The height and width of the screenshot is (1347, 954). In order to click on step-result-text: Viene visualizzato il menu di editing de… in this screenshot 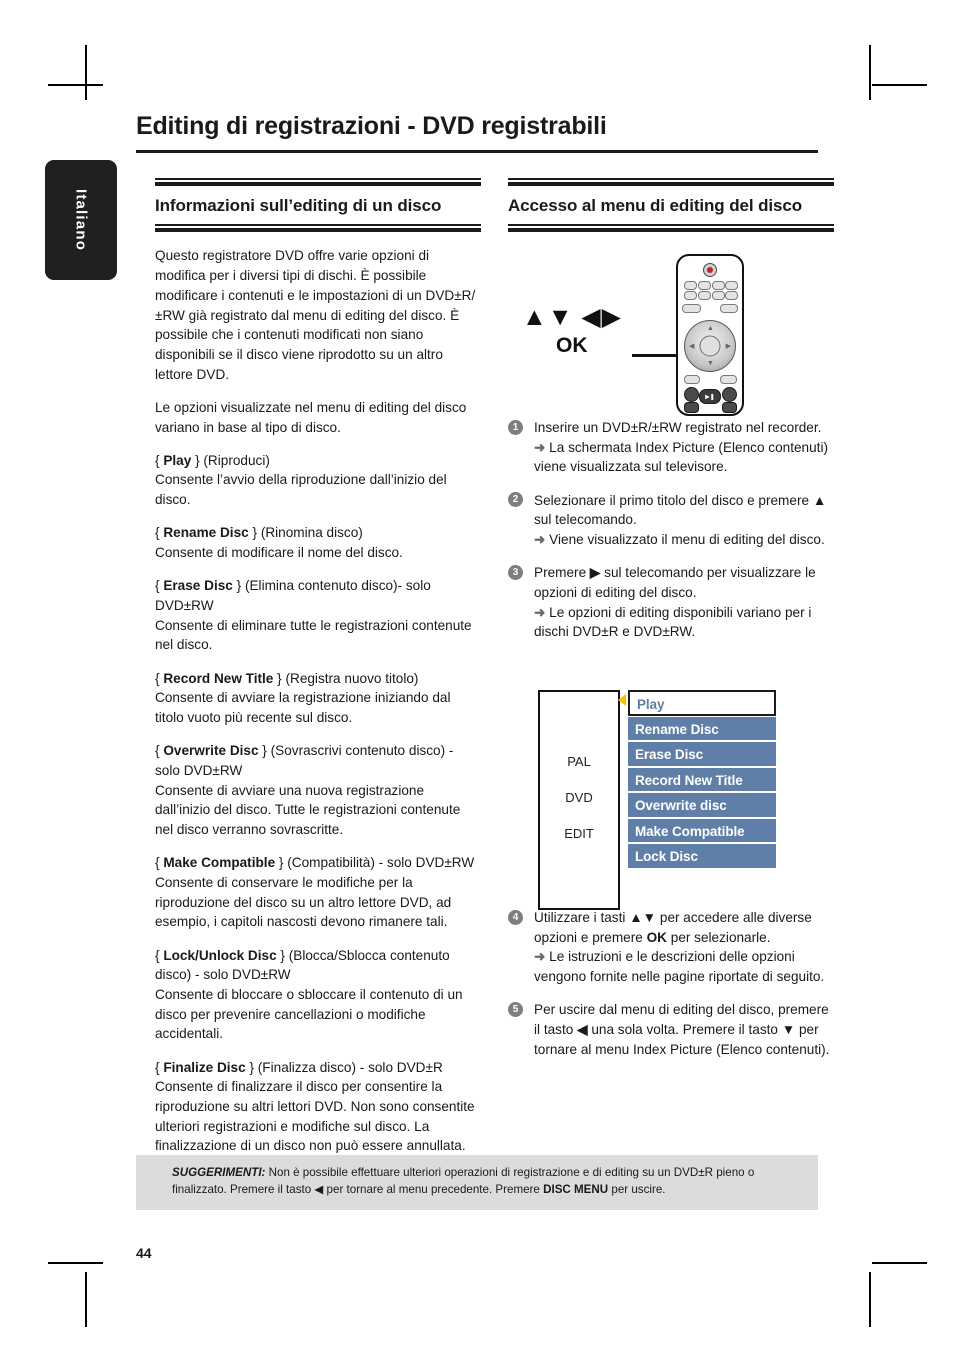, I will do `click(687, 540)`.